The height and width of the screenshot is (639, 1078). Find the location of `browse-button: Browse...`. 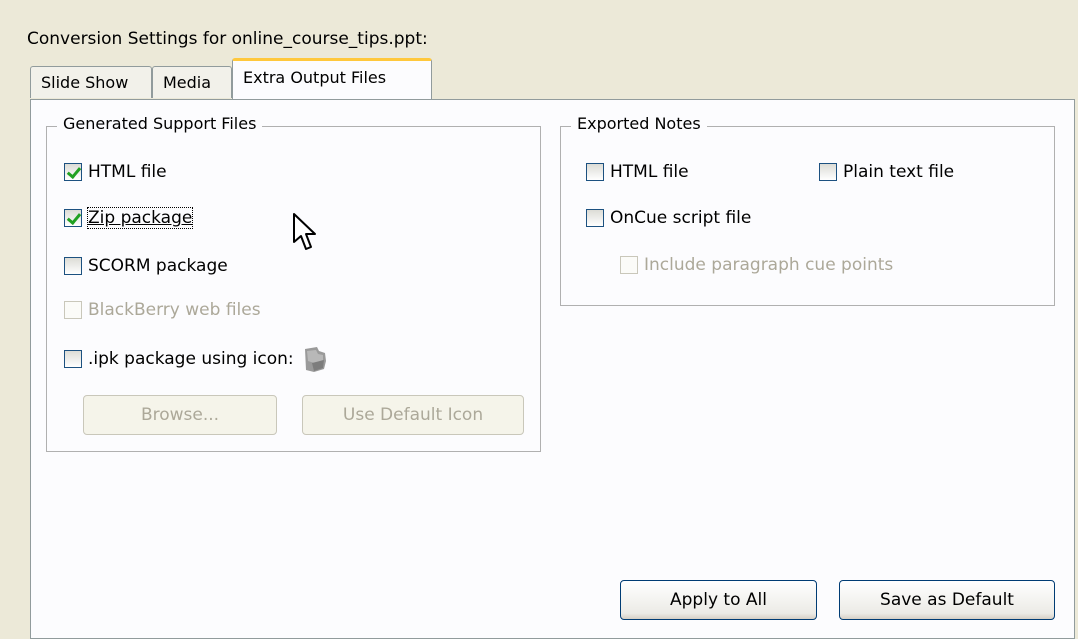

browse-button: Browse... is located at coordinates (180, 415).